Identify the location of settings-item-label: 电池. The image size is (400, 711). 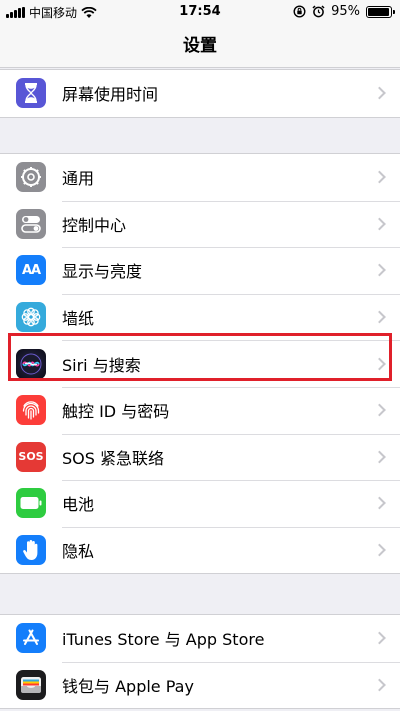
(78, 505).